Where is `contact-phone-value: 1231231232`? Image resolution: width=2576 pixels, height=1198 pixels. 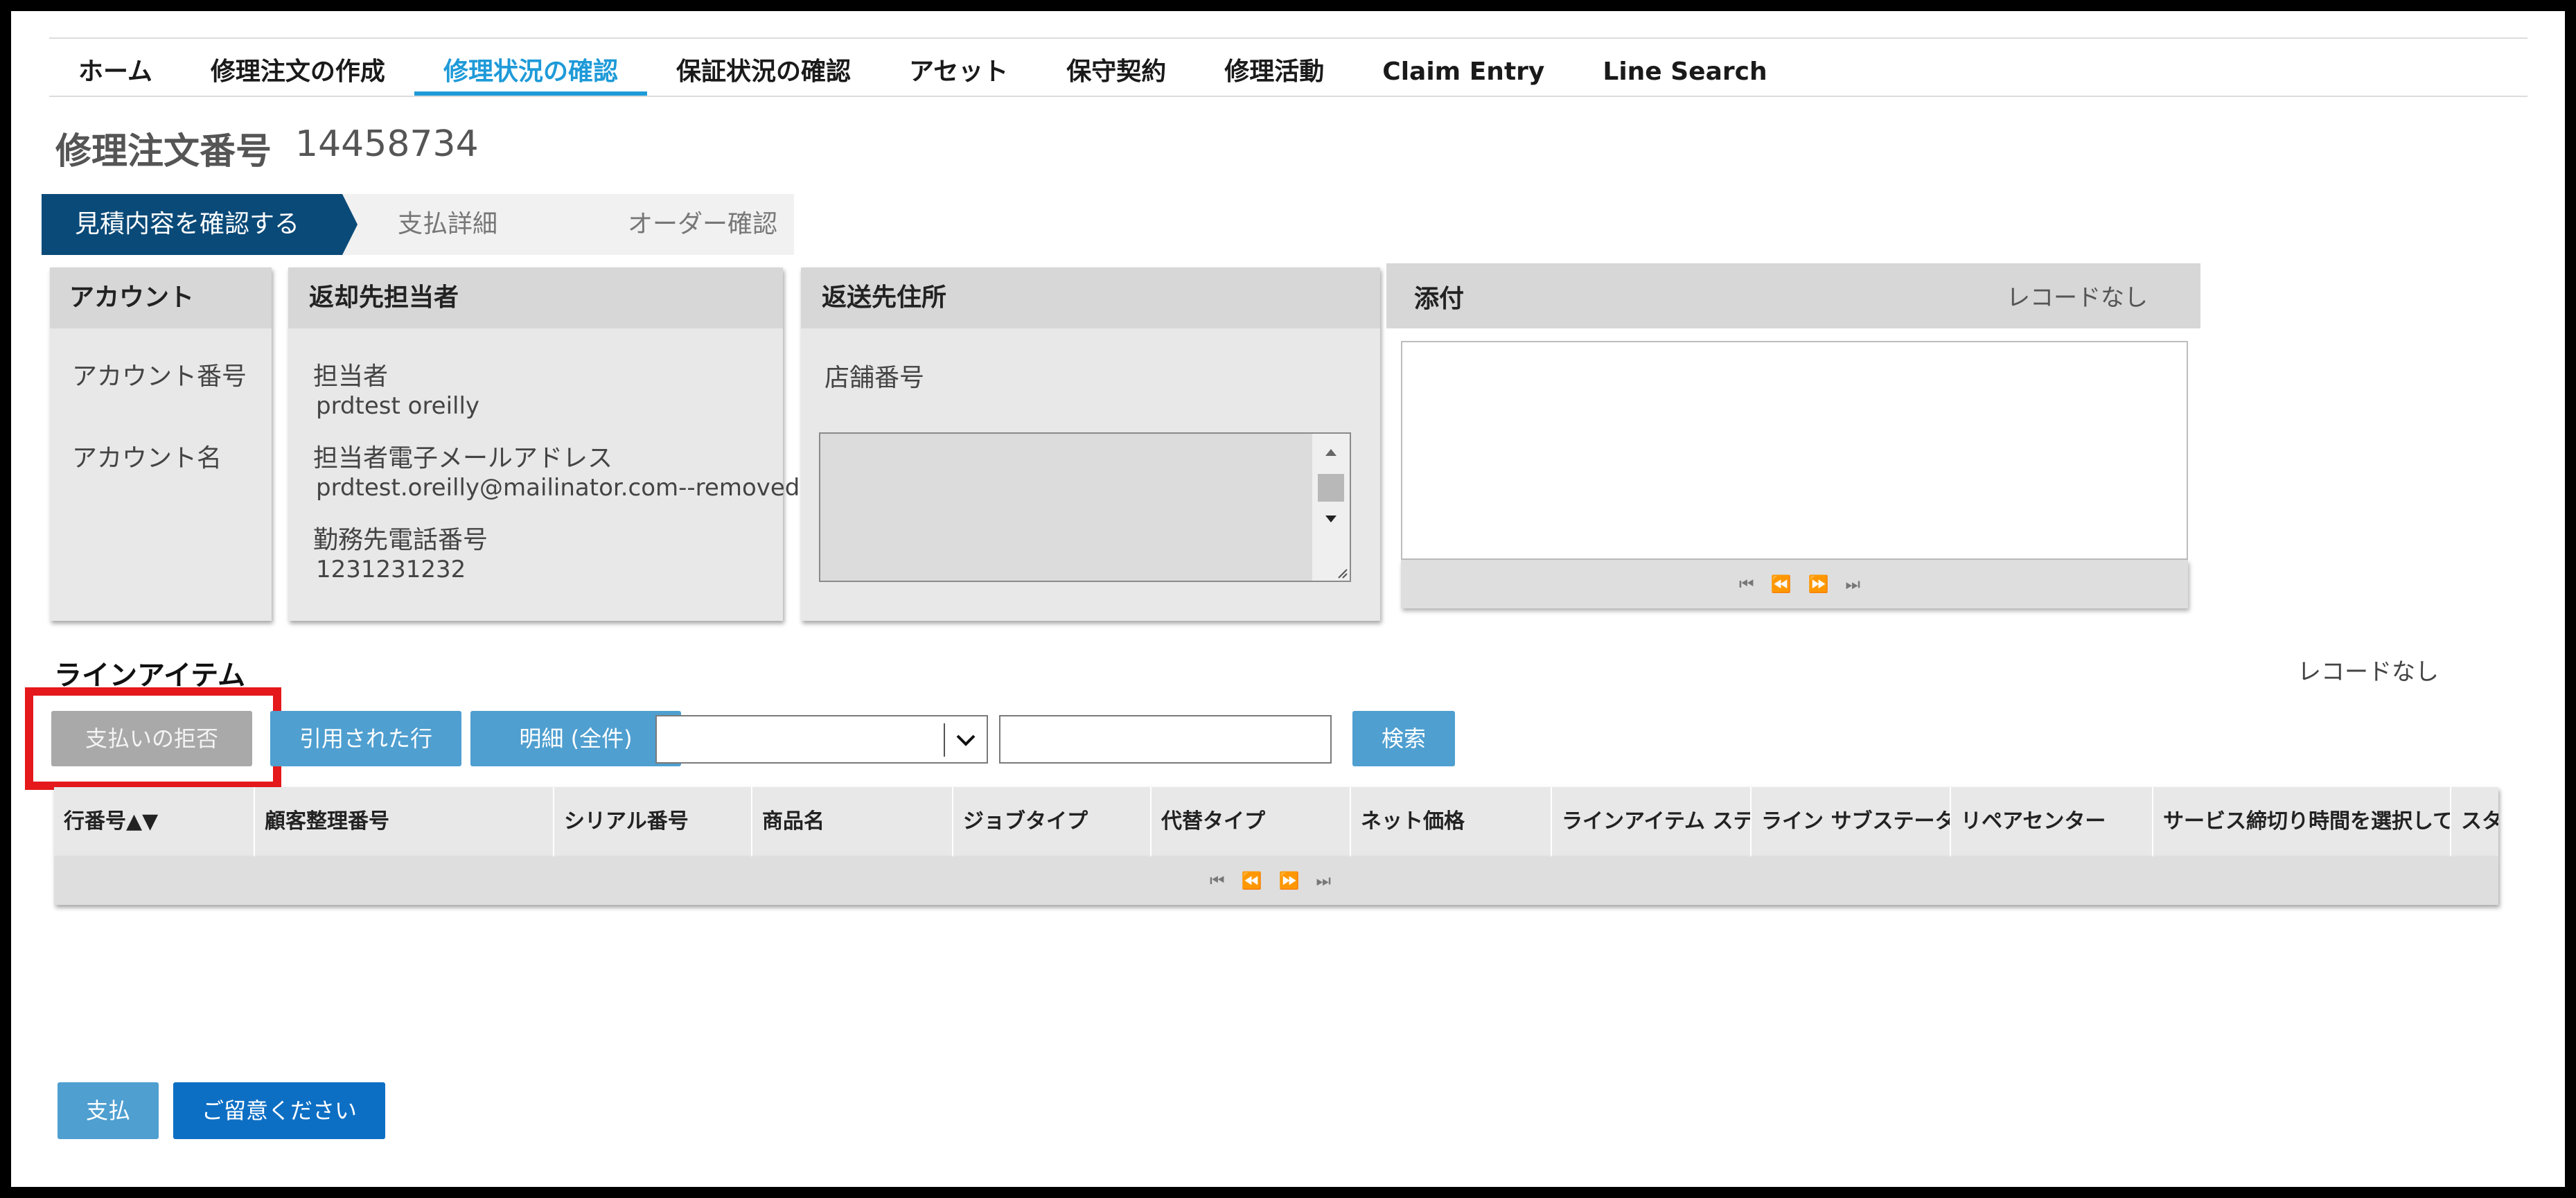
contact-phone-value: 1231231232 is located at coordinates (391, 569).